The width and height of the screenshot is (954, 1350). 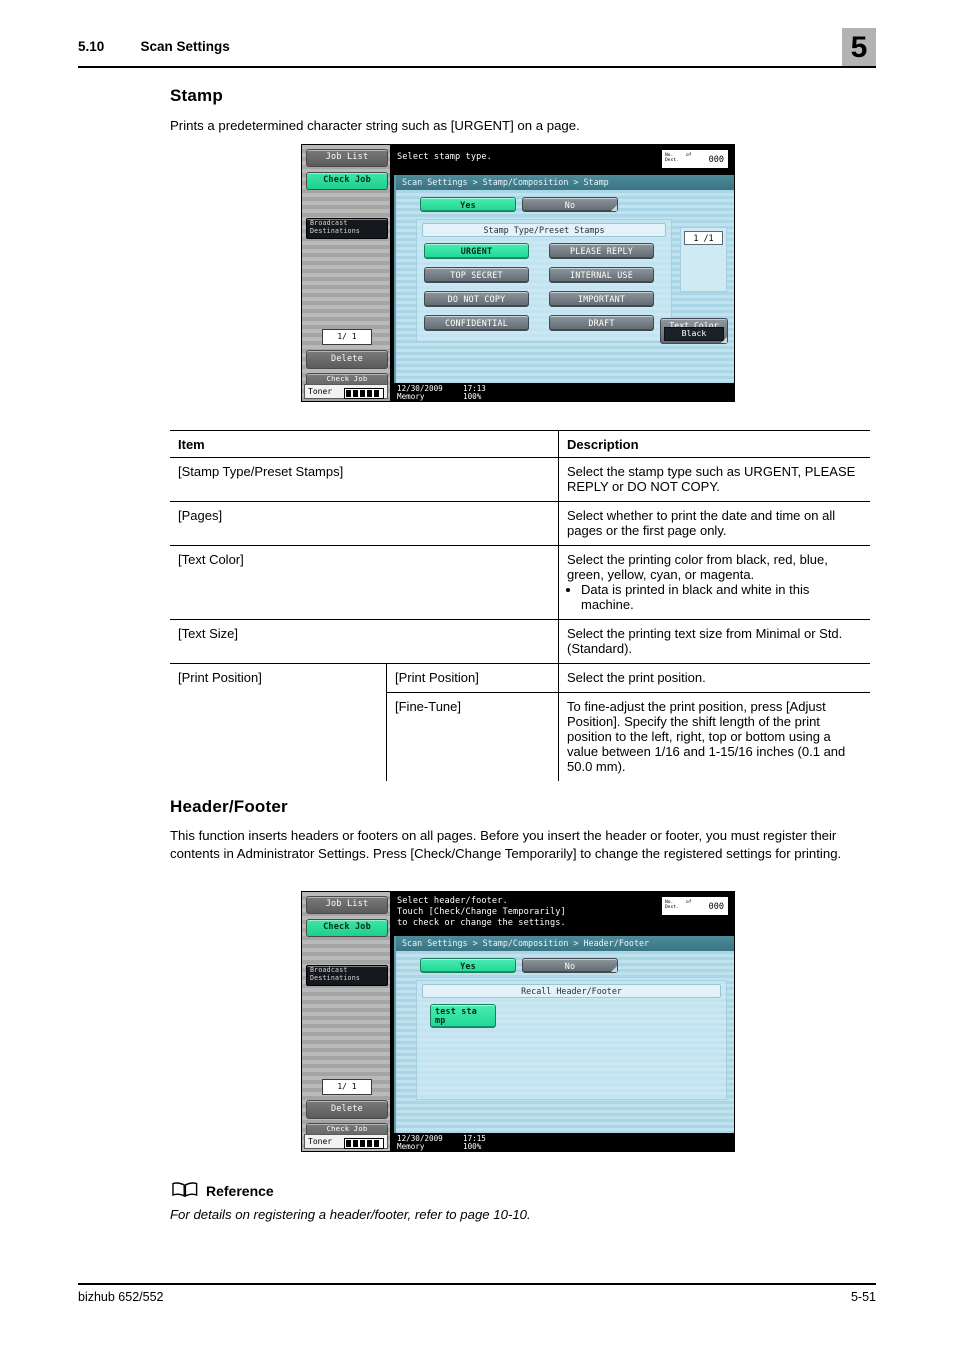 What do you see at coordinates (476, 251) in the screenshot?
I see `stamp-button-urgent: URGENT` at bounding box center [476, 251].